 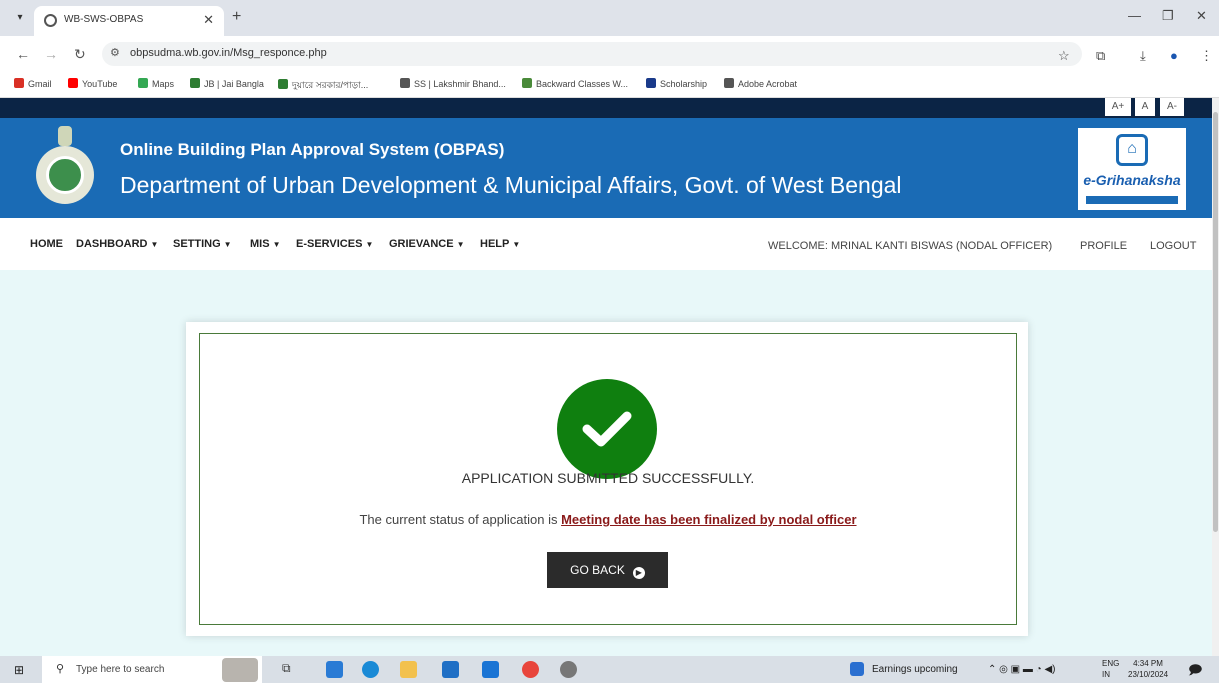 I want to click on logo-text: e-Grihanaksha, so click(x=1132, y=180).